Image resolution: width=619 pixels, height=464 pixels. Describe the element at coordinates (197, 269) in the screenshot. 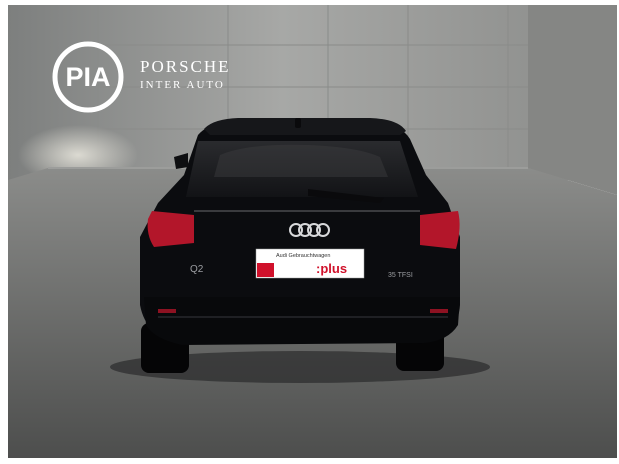

I see `model-badge: Q2` at that location.